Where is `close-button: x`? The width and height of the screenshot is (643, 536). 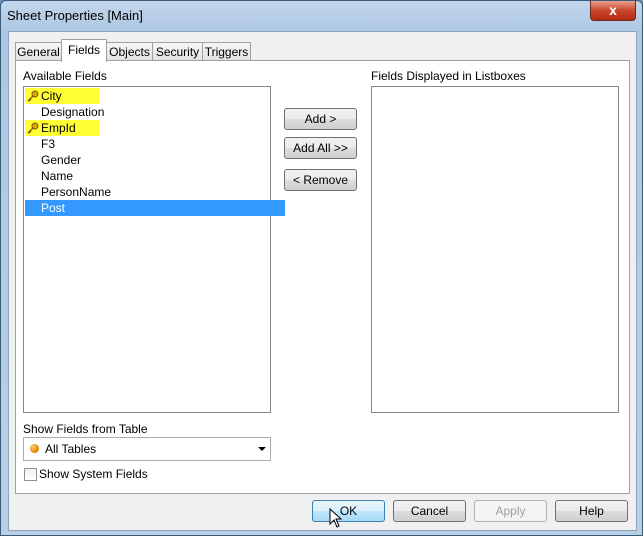 close-button: x is located at coordinates (613, 11).